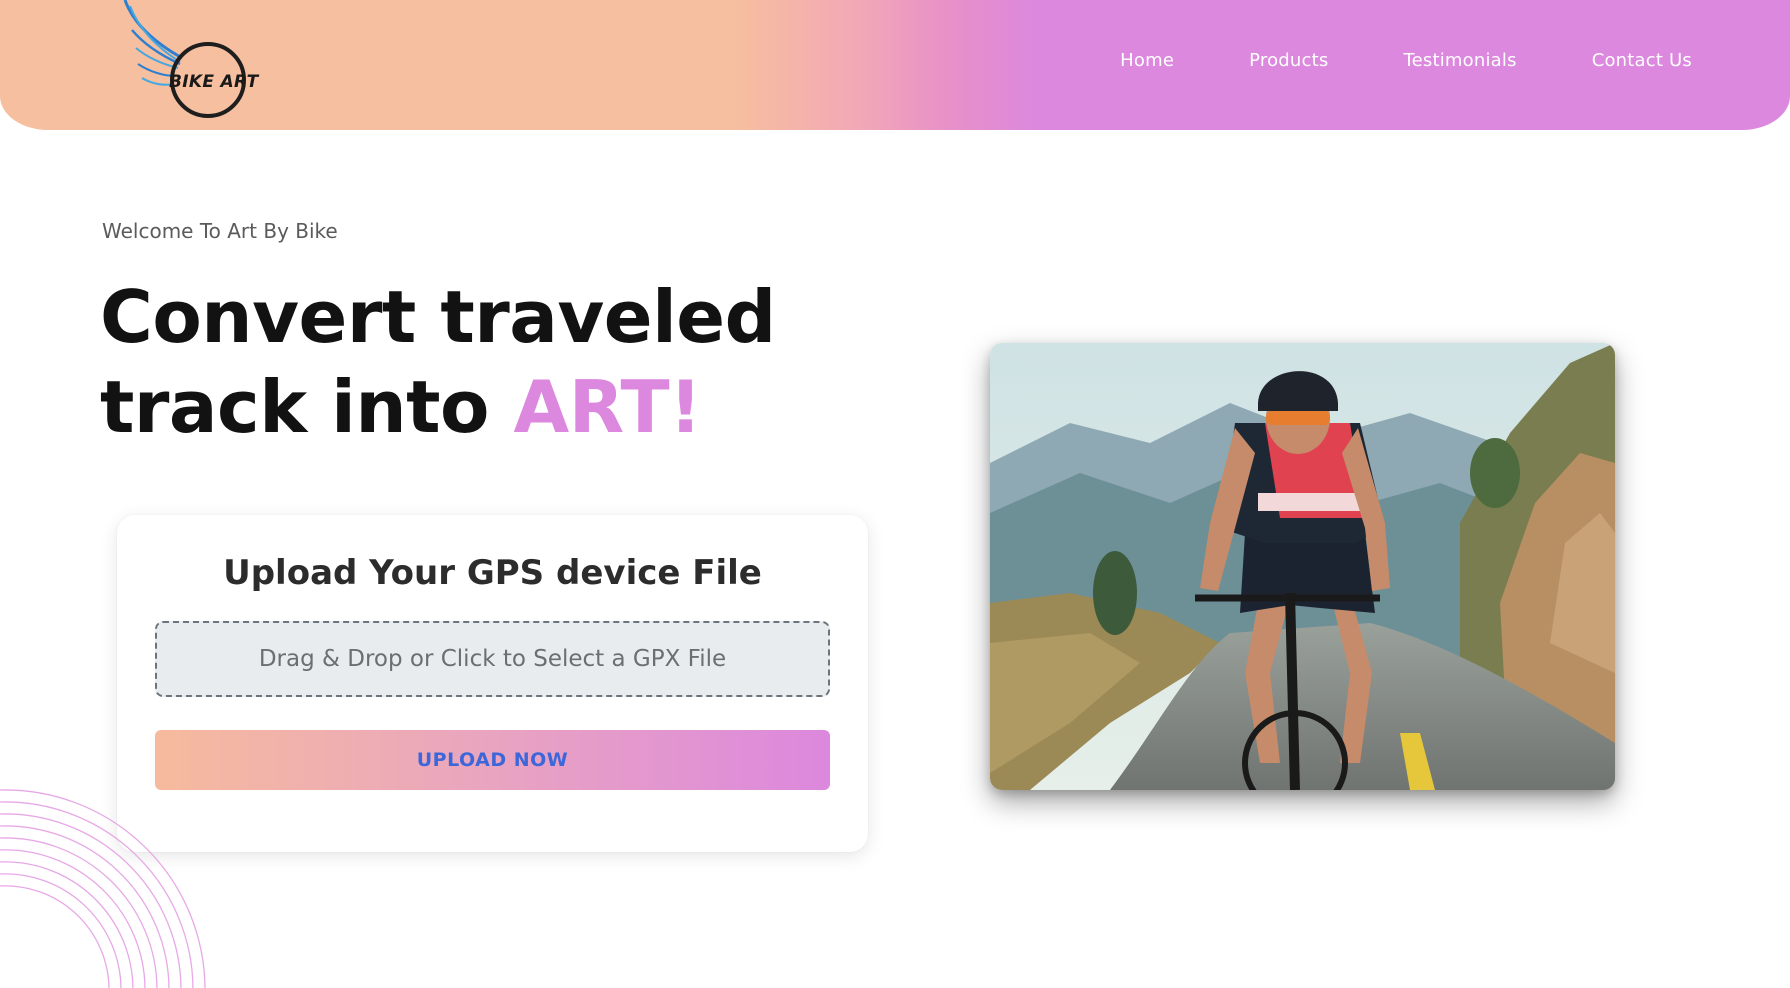 This screenshot has height=988, width=1790. Describe the element at coordinates (1459, 60) in the screenshot. I see `nav-testimonials: Testimonials` at that location.